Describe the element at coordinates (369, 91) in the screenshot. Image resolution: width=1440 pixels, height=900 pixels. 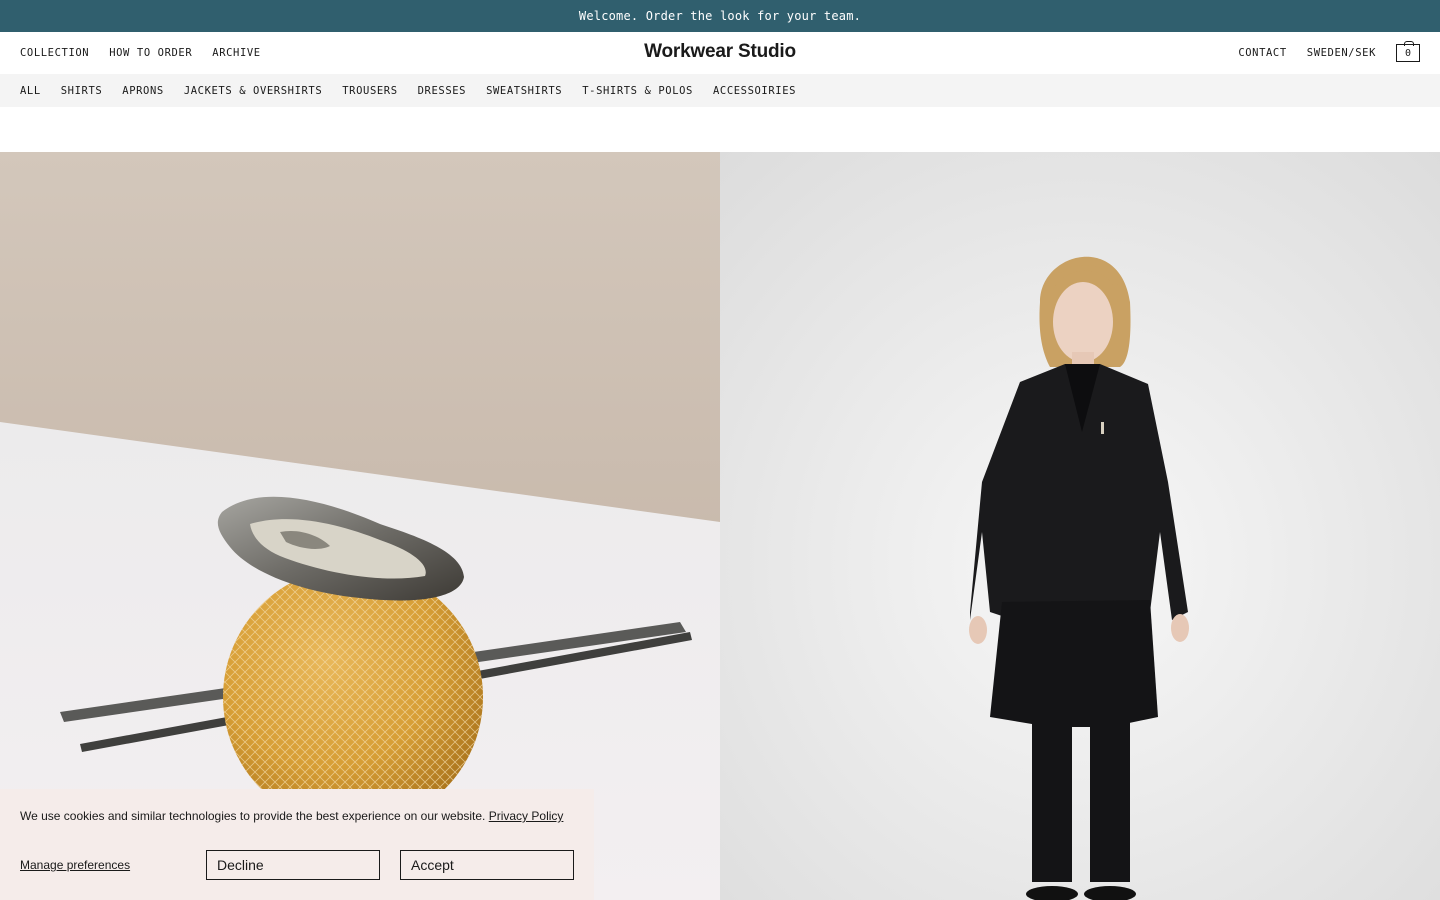
I see `category-trousers: TROUSERS` at that location.